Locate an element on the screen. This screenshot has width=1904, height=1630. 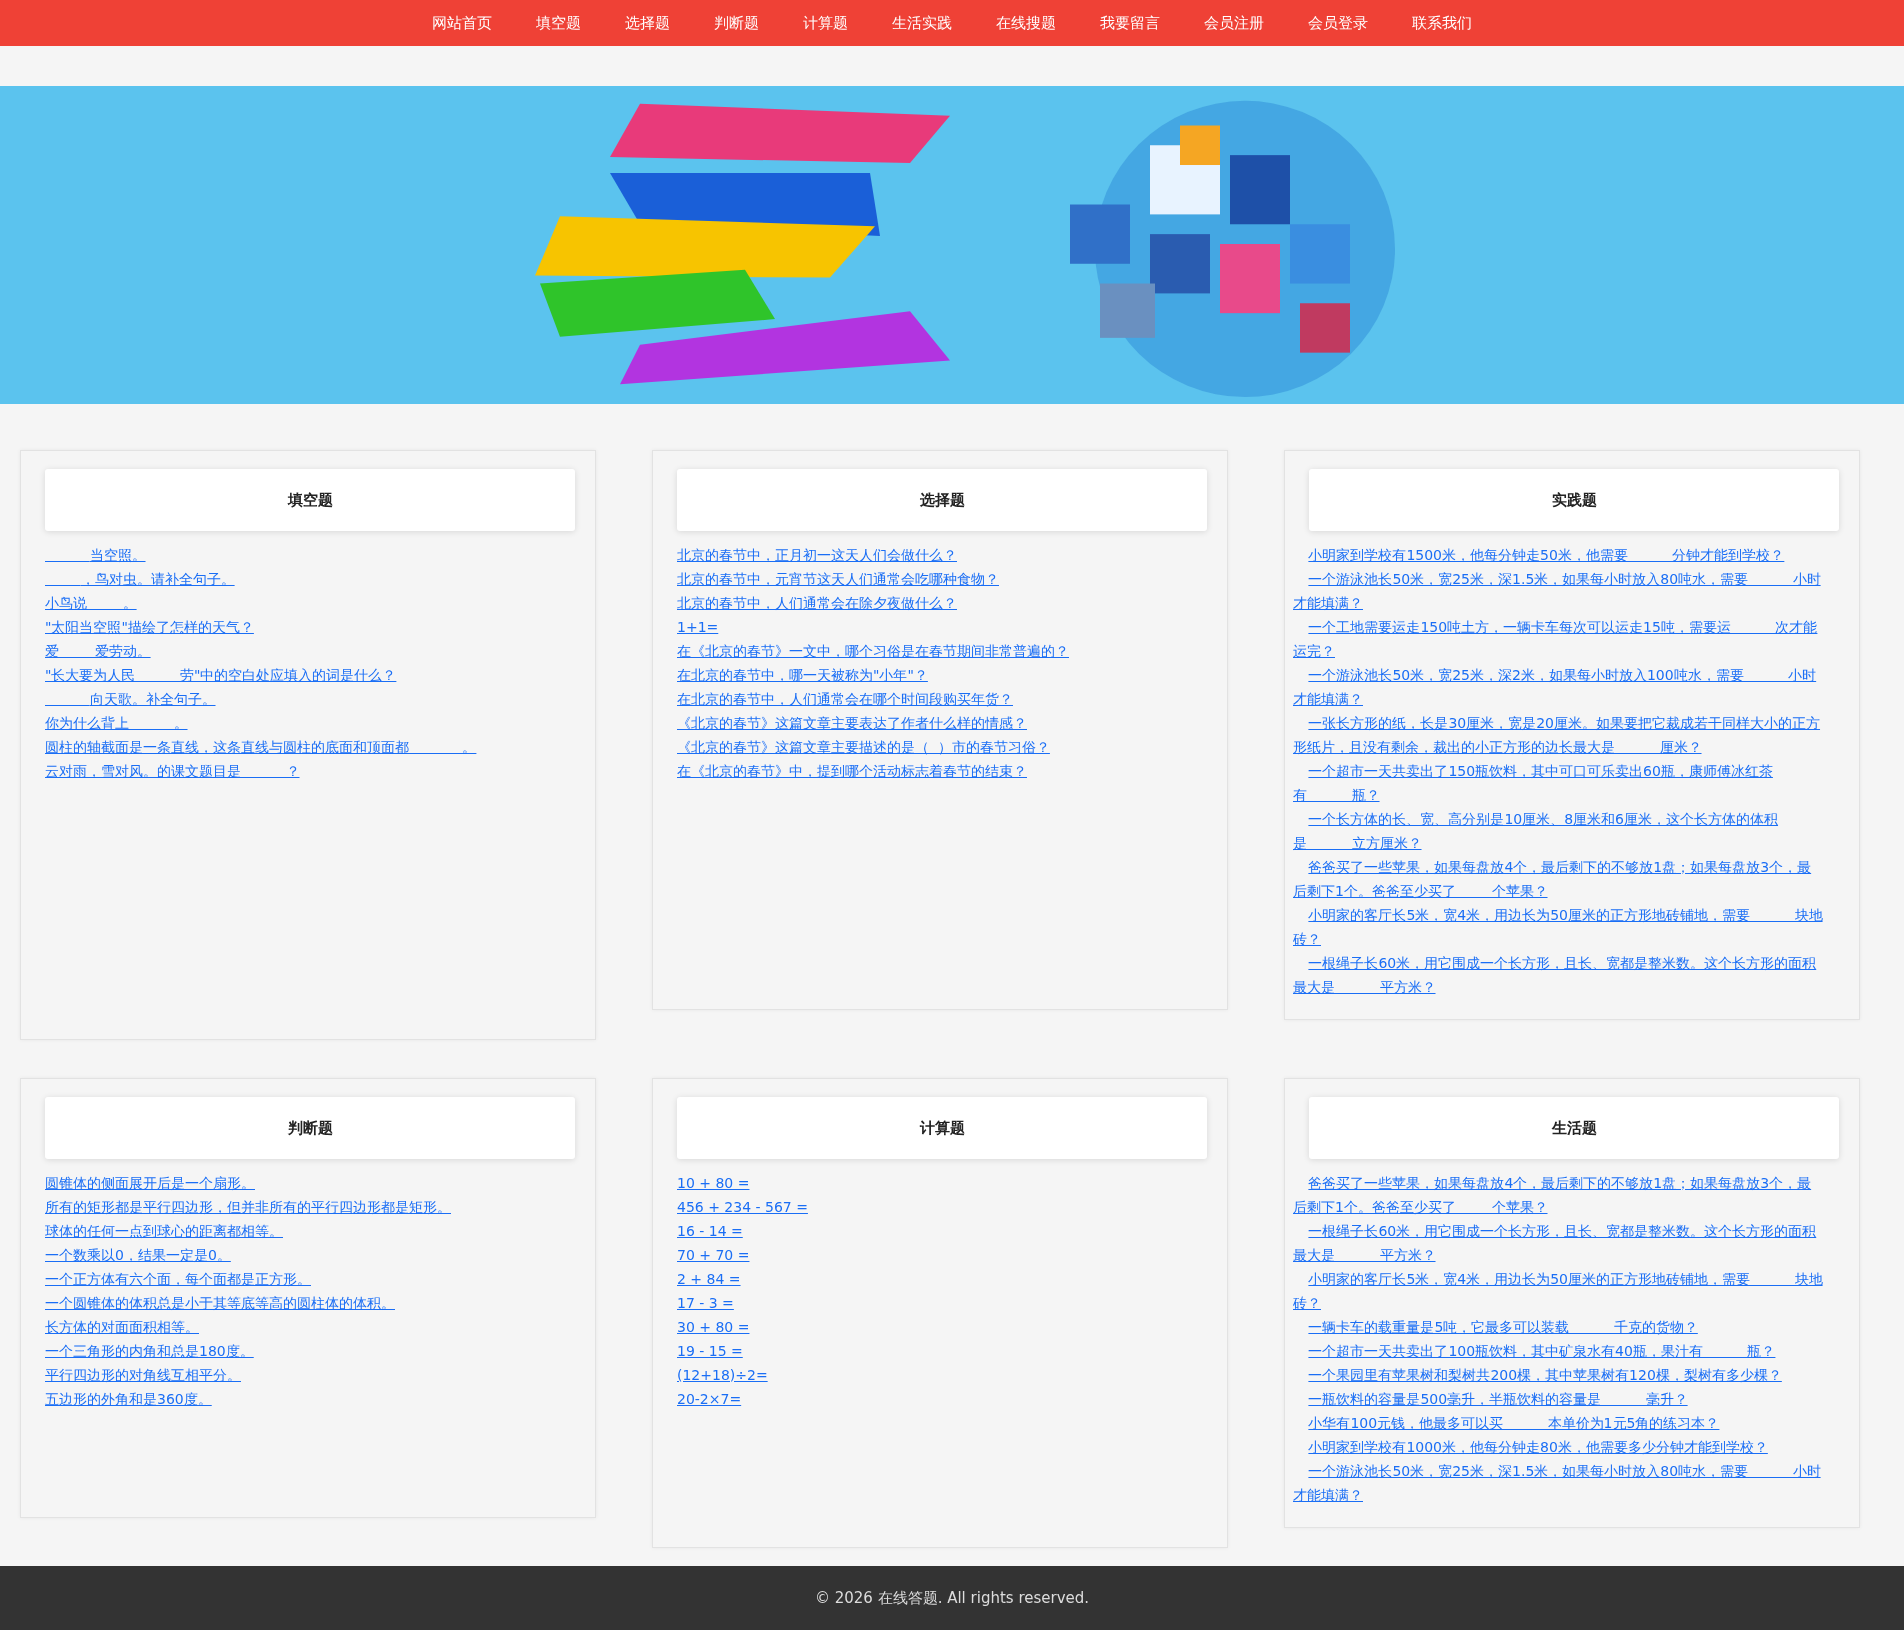
question-link: 一个游泳池长50米，宽25米，深2米，如果每小时放入100吨水，需要 小时才能填满？ is located at coordinates (1559, 687).